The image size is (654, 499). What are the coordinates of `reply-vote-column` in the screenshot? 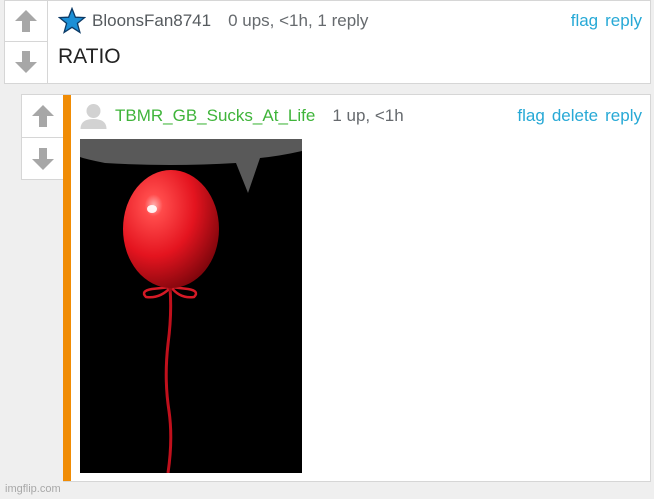 It's located at (43, 137).